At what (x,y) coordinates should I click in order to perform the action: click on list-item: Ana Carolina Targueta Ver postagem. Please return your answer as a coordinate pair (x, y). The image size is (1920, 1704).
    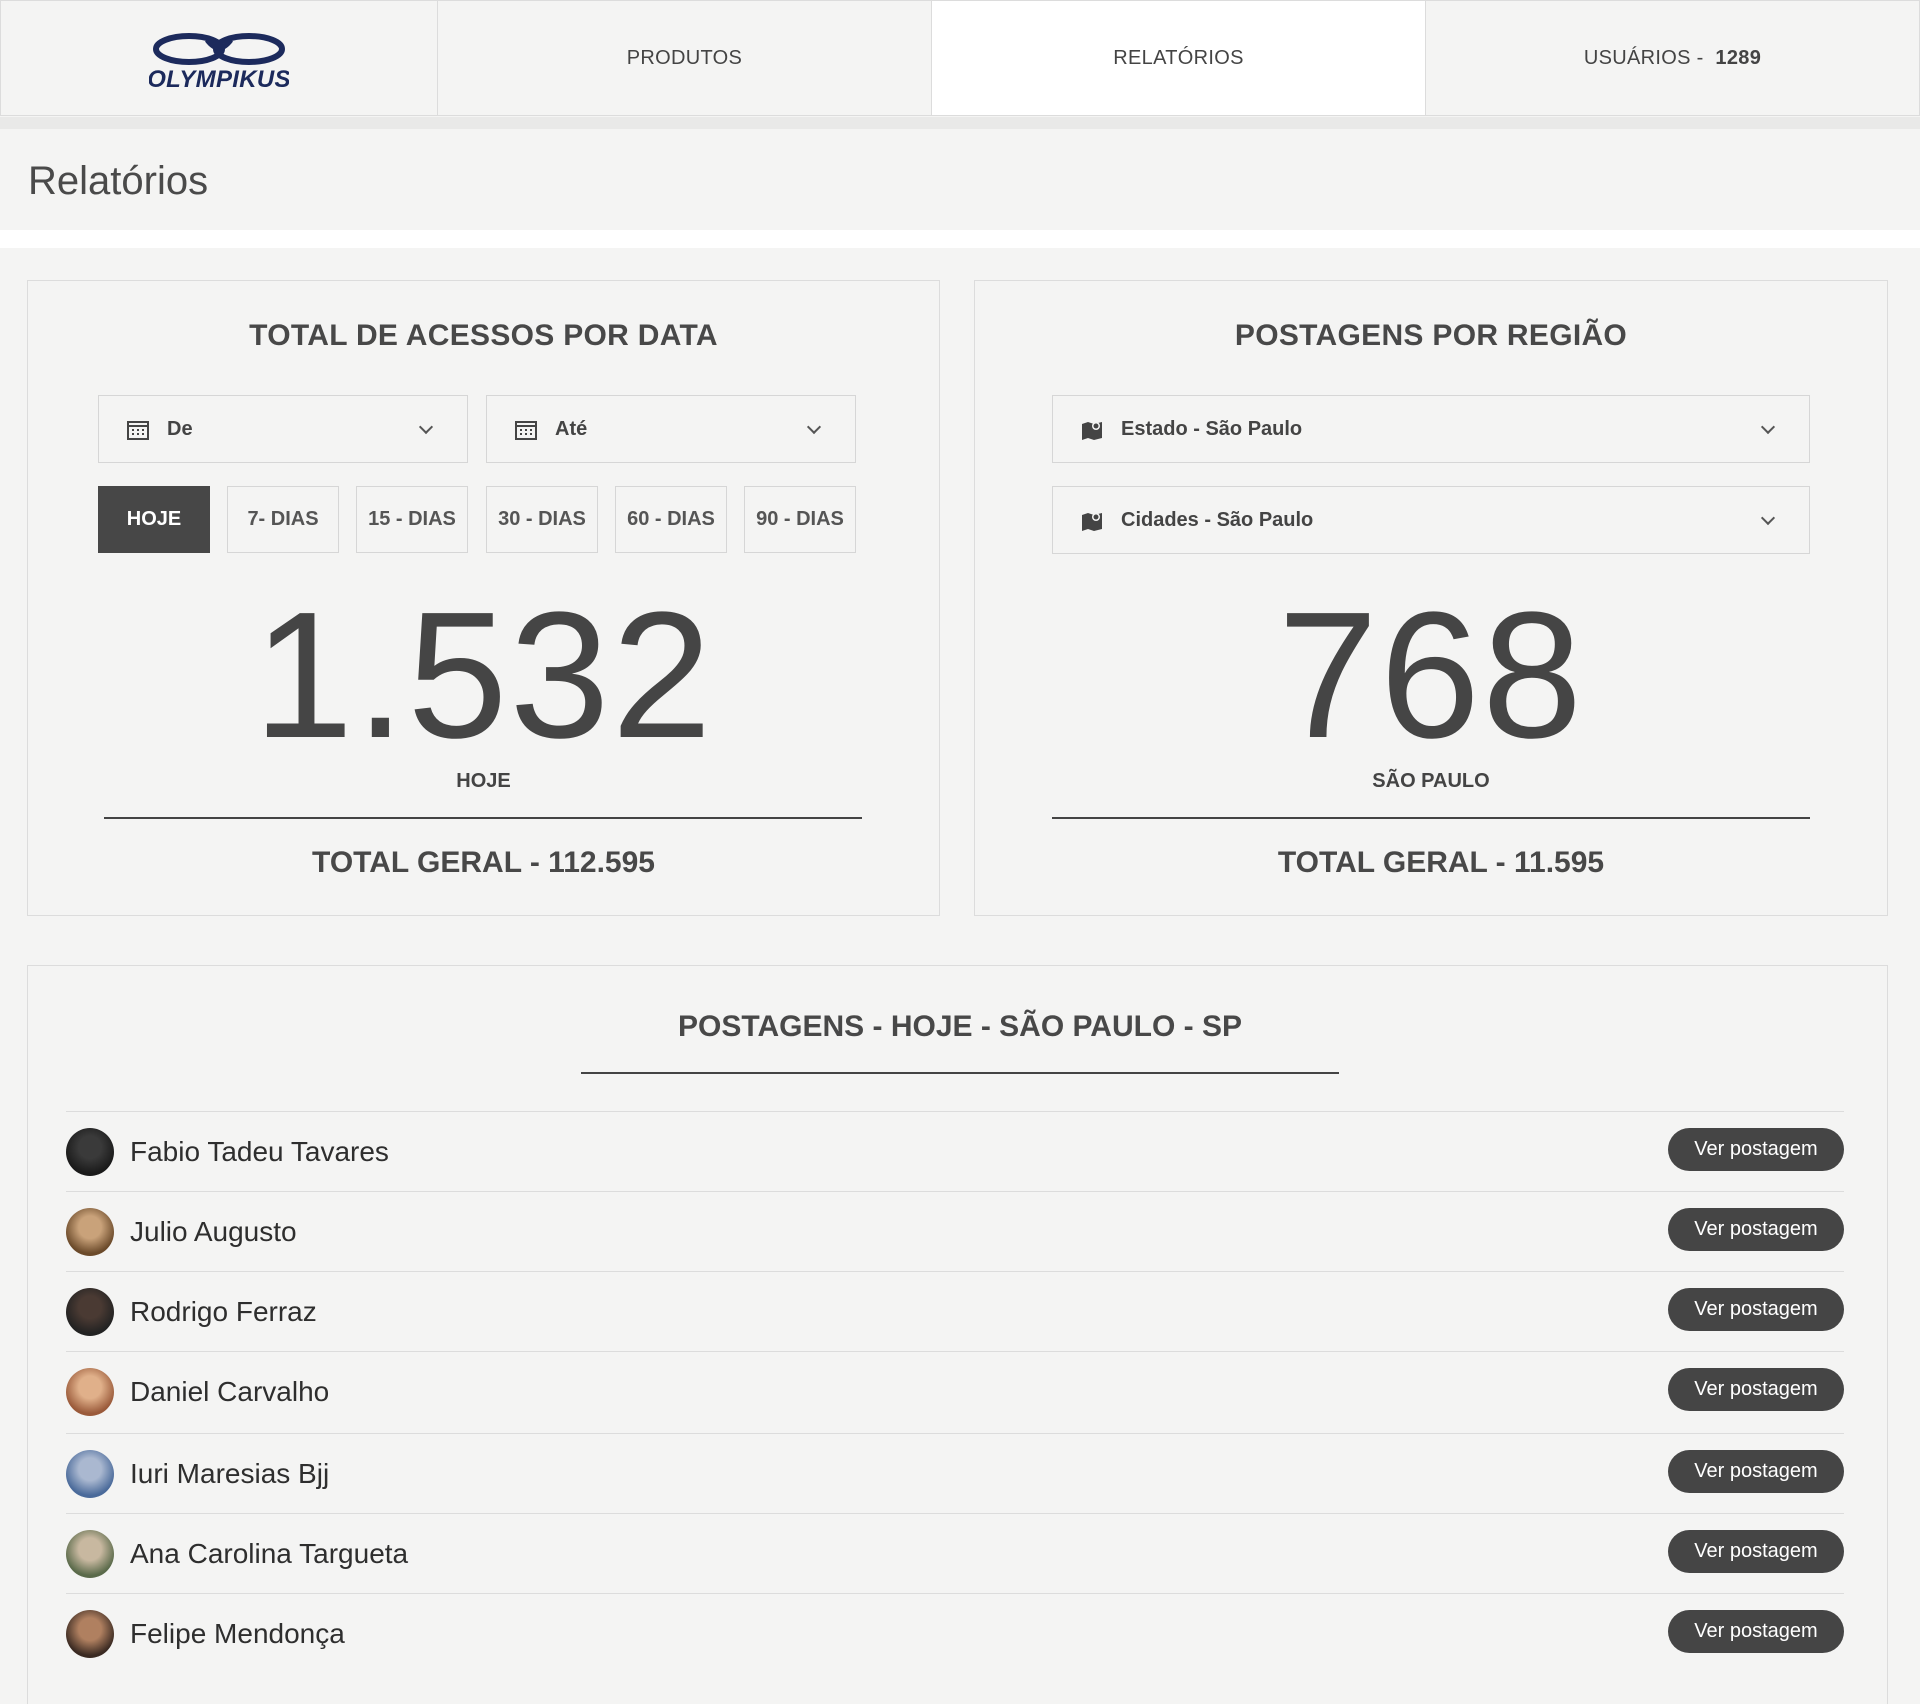
    Looking at the image, I should click on (955, 1553).